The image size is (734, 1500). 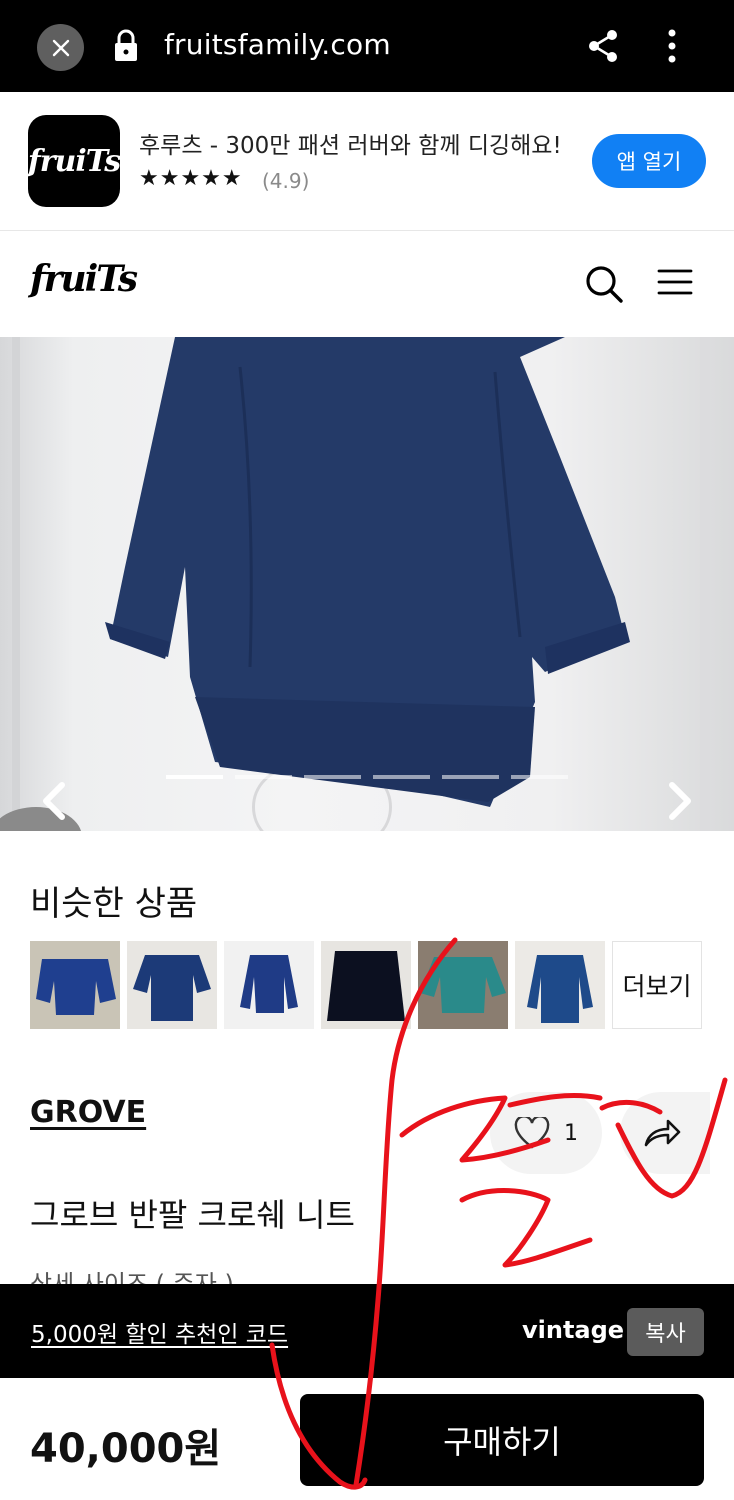 I want to click on app-logo: fruiTs, so click(x=74, y=161).